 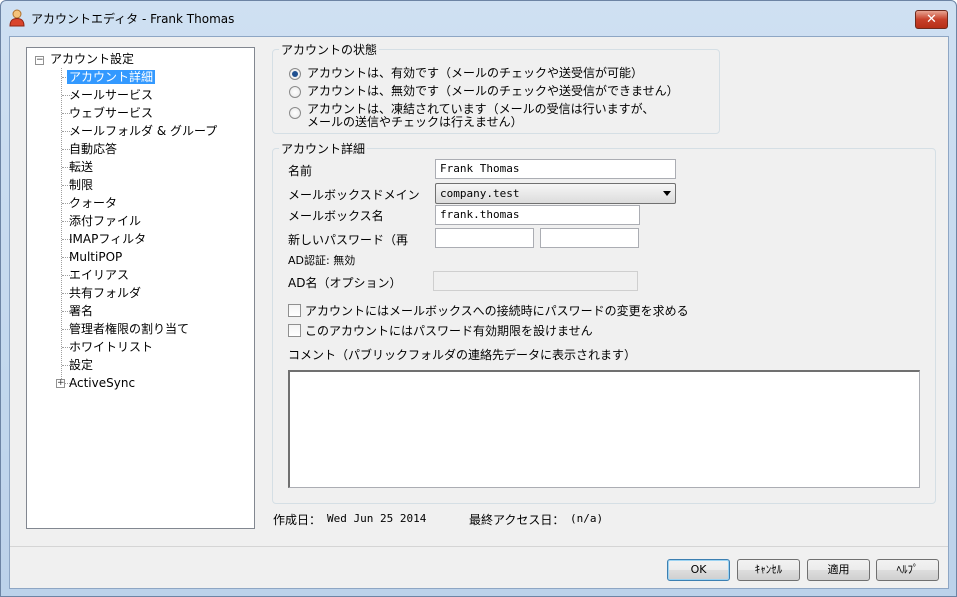 I want to click on tree-item-label: アカウント詳細, so click(x=111, y=77).